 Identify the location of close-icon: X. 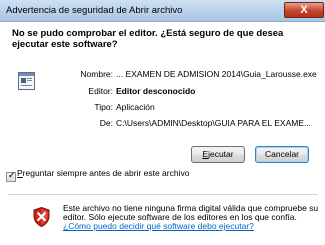
(304, 10).